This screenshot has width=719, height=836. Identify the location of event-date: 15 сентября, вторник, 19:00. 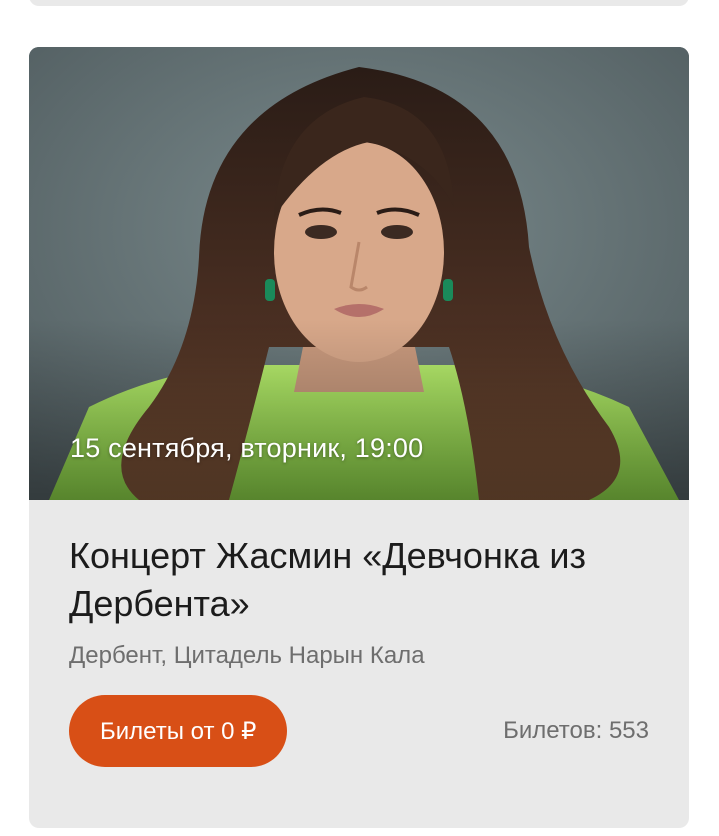
(247, 448).